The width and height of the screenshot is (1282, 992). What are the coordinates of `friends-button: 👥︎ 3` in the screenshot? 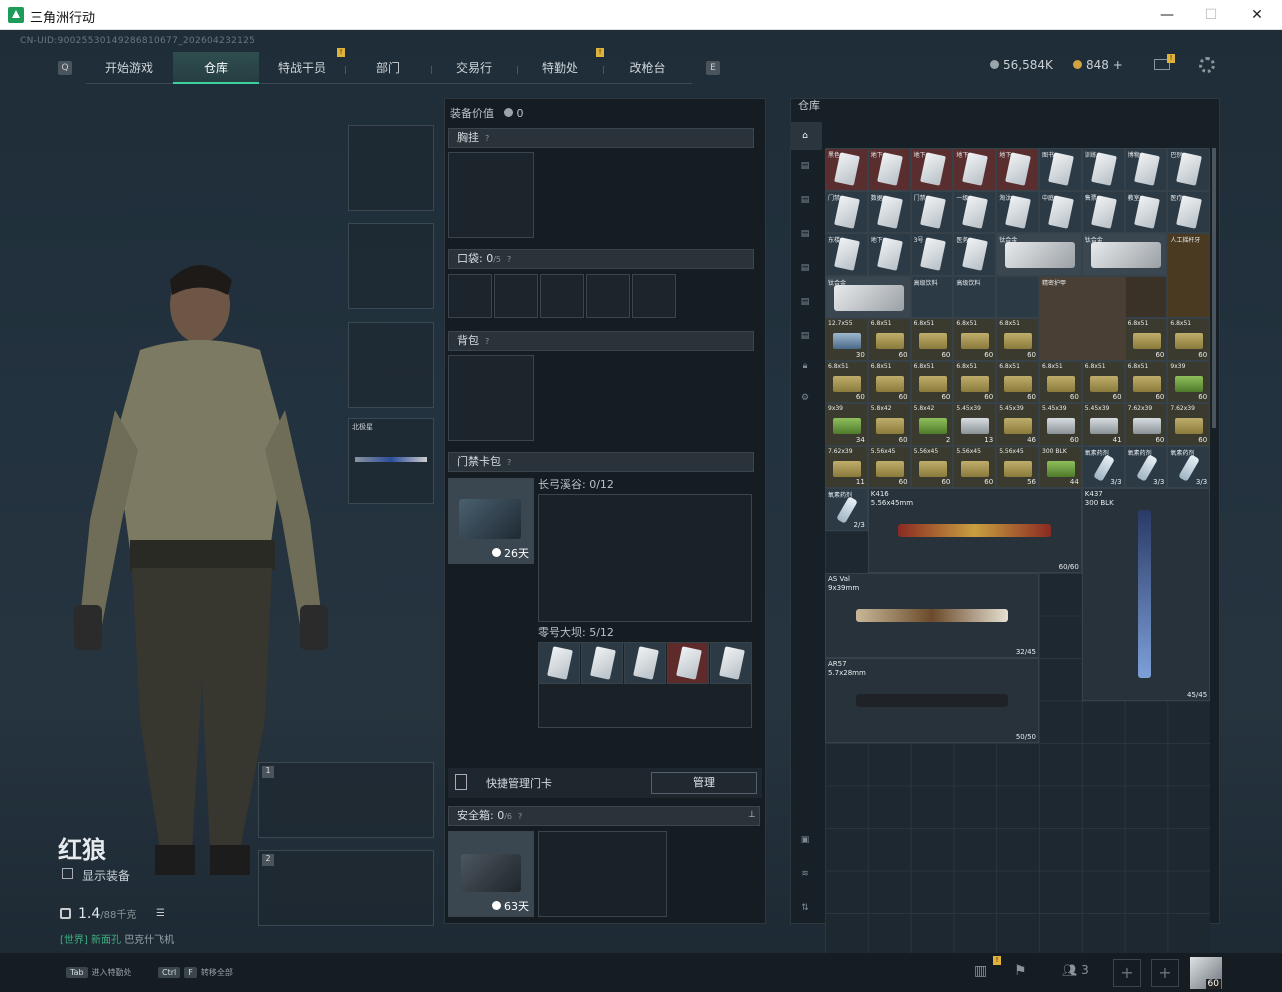 It's located at (1075, 970).